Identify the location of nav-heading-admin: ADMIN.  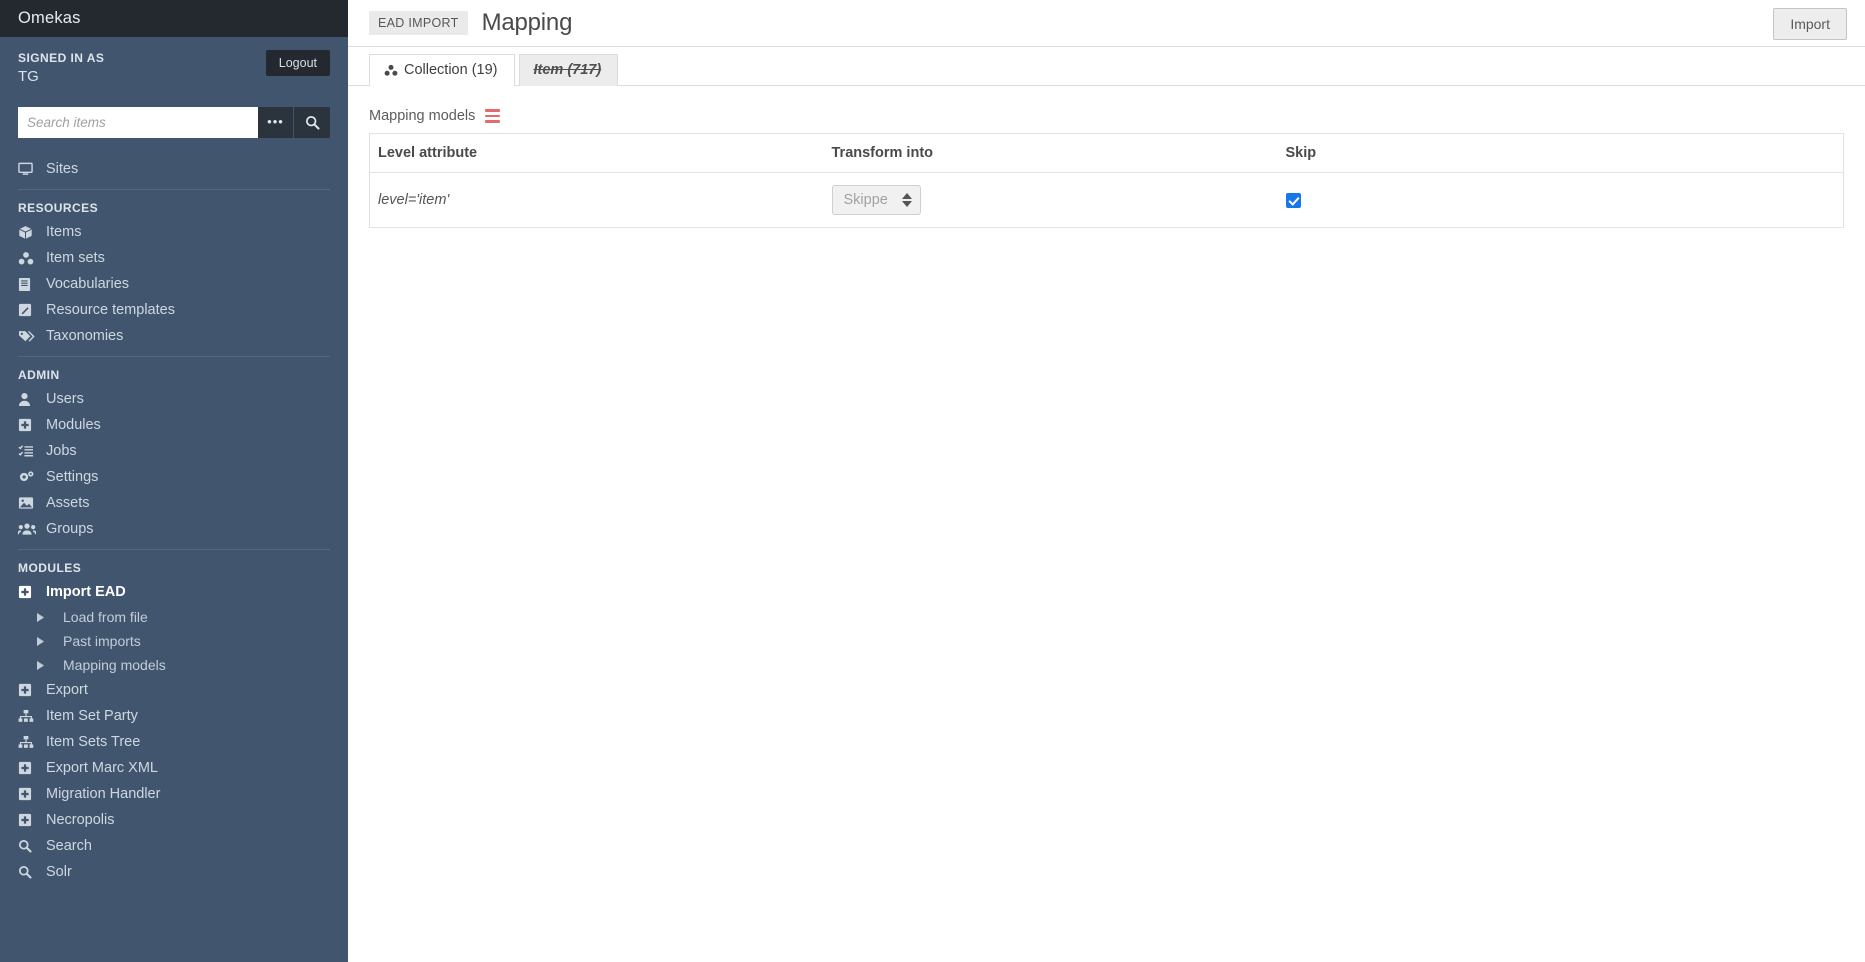
(39, 375).